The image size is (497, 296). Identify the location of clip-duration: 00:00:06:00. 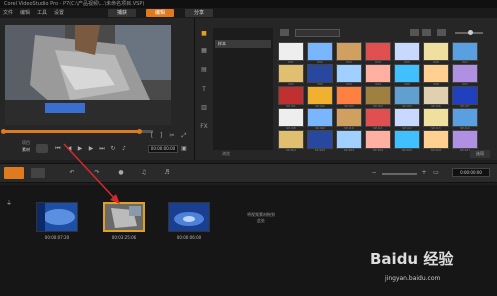
(189, 237).